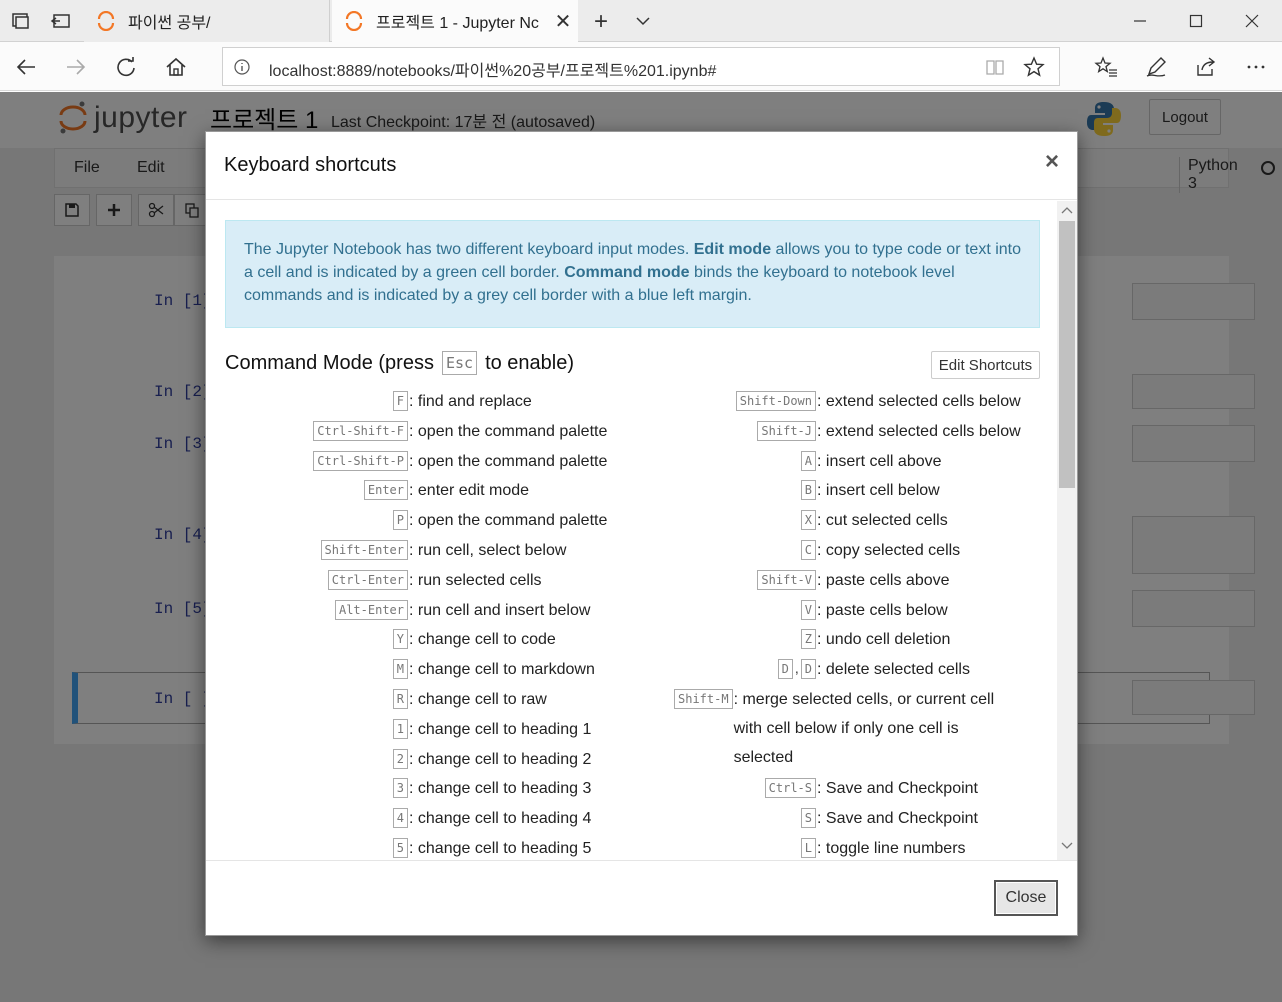  I want to click on shortcut-row: Shift-Enter: run cell, select below, so click(432, 551).